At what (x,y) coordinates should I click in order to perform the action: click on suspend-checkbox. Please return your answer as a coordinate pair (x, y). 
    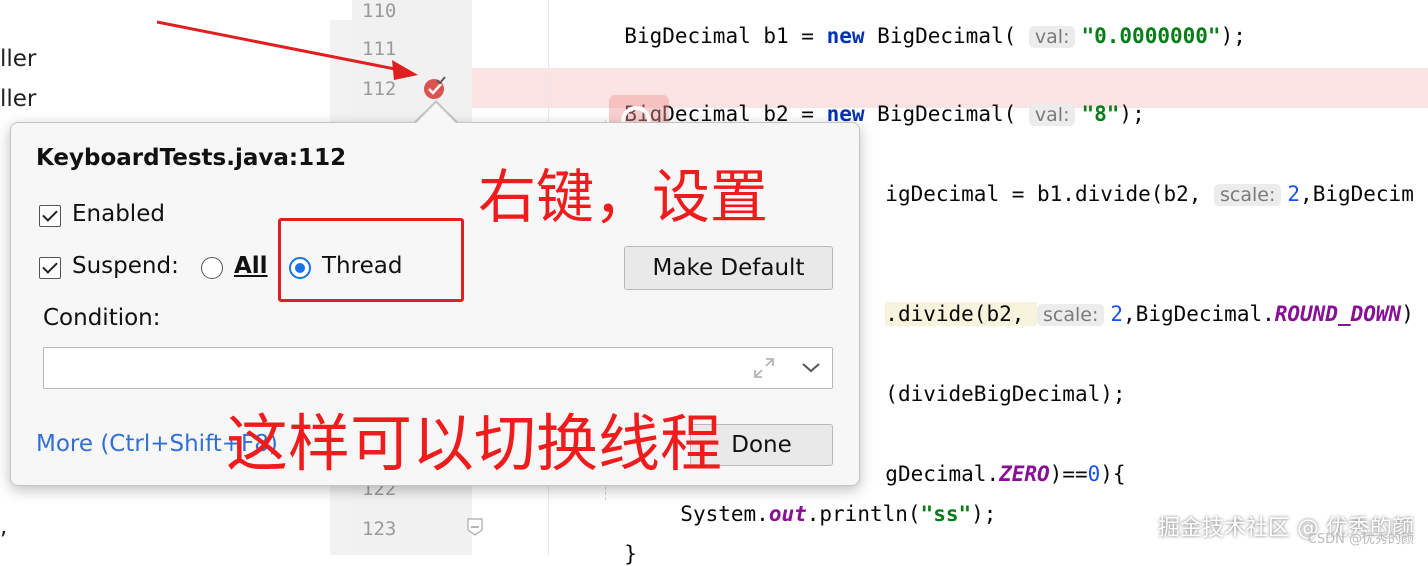
    Looking at the image, I should click on (50, 268).